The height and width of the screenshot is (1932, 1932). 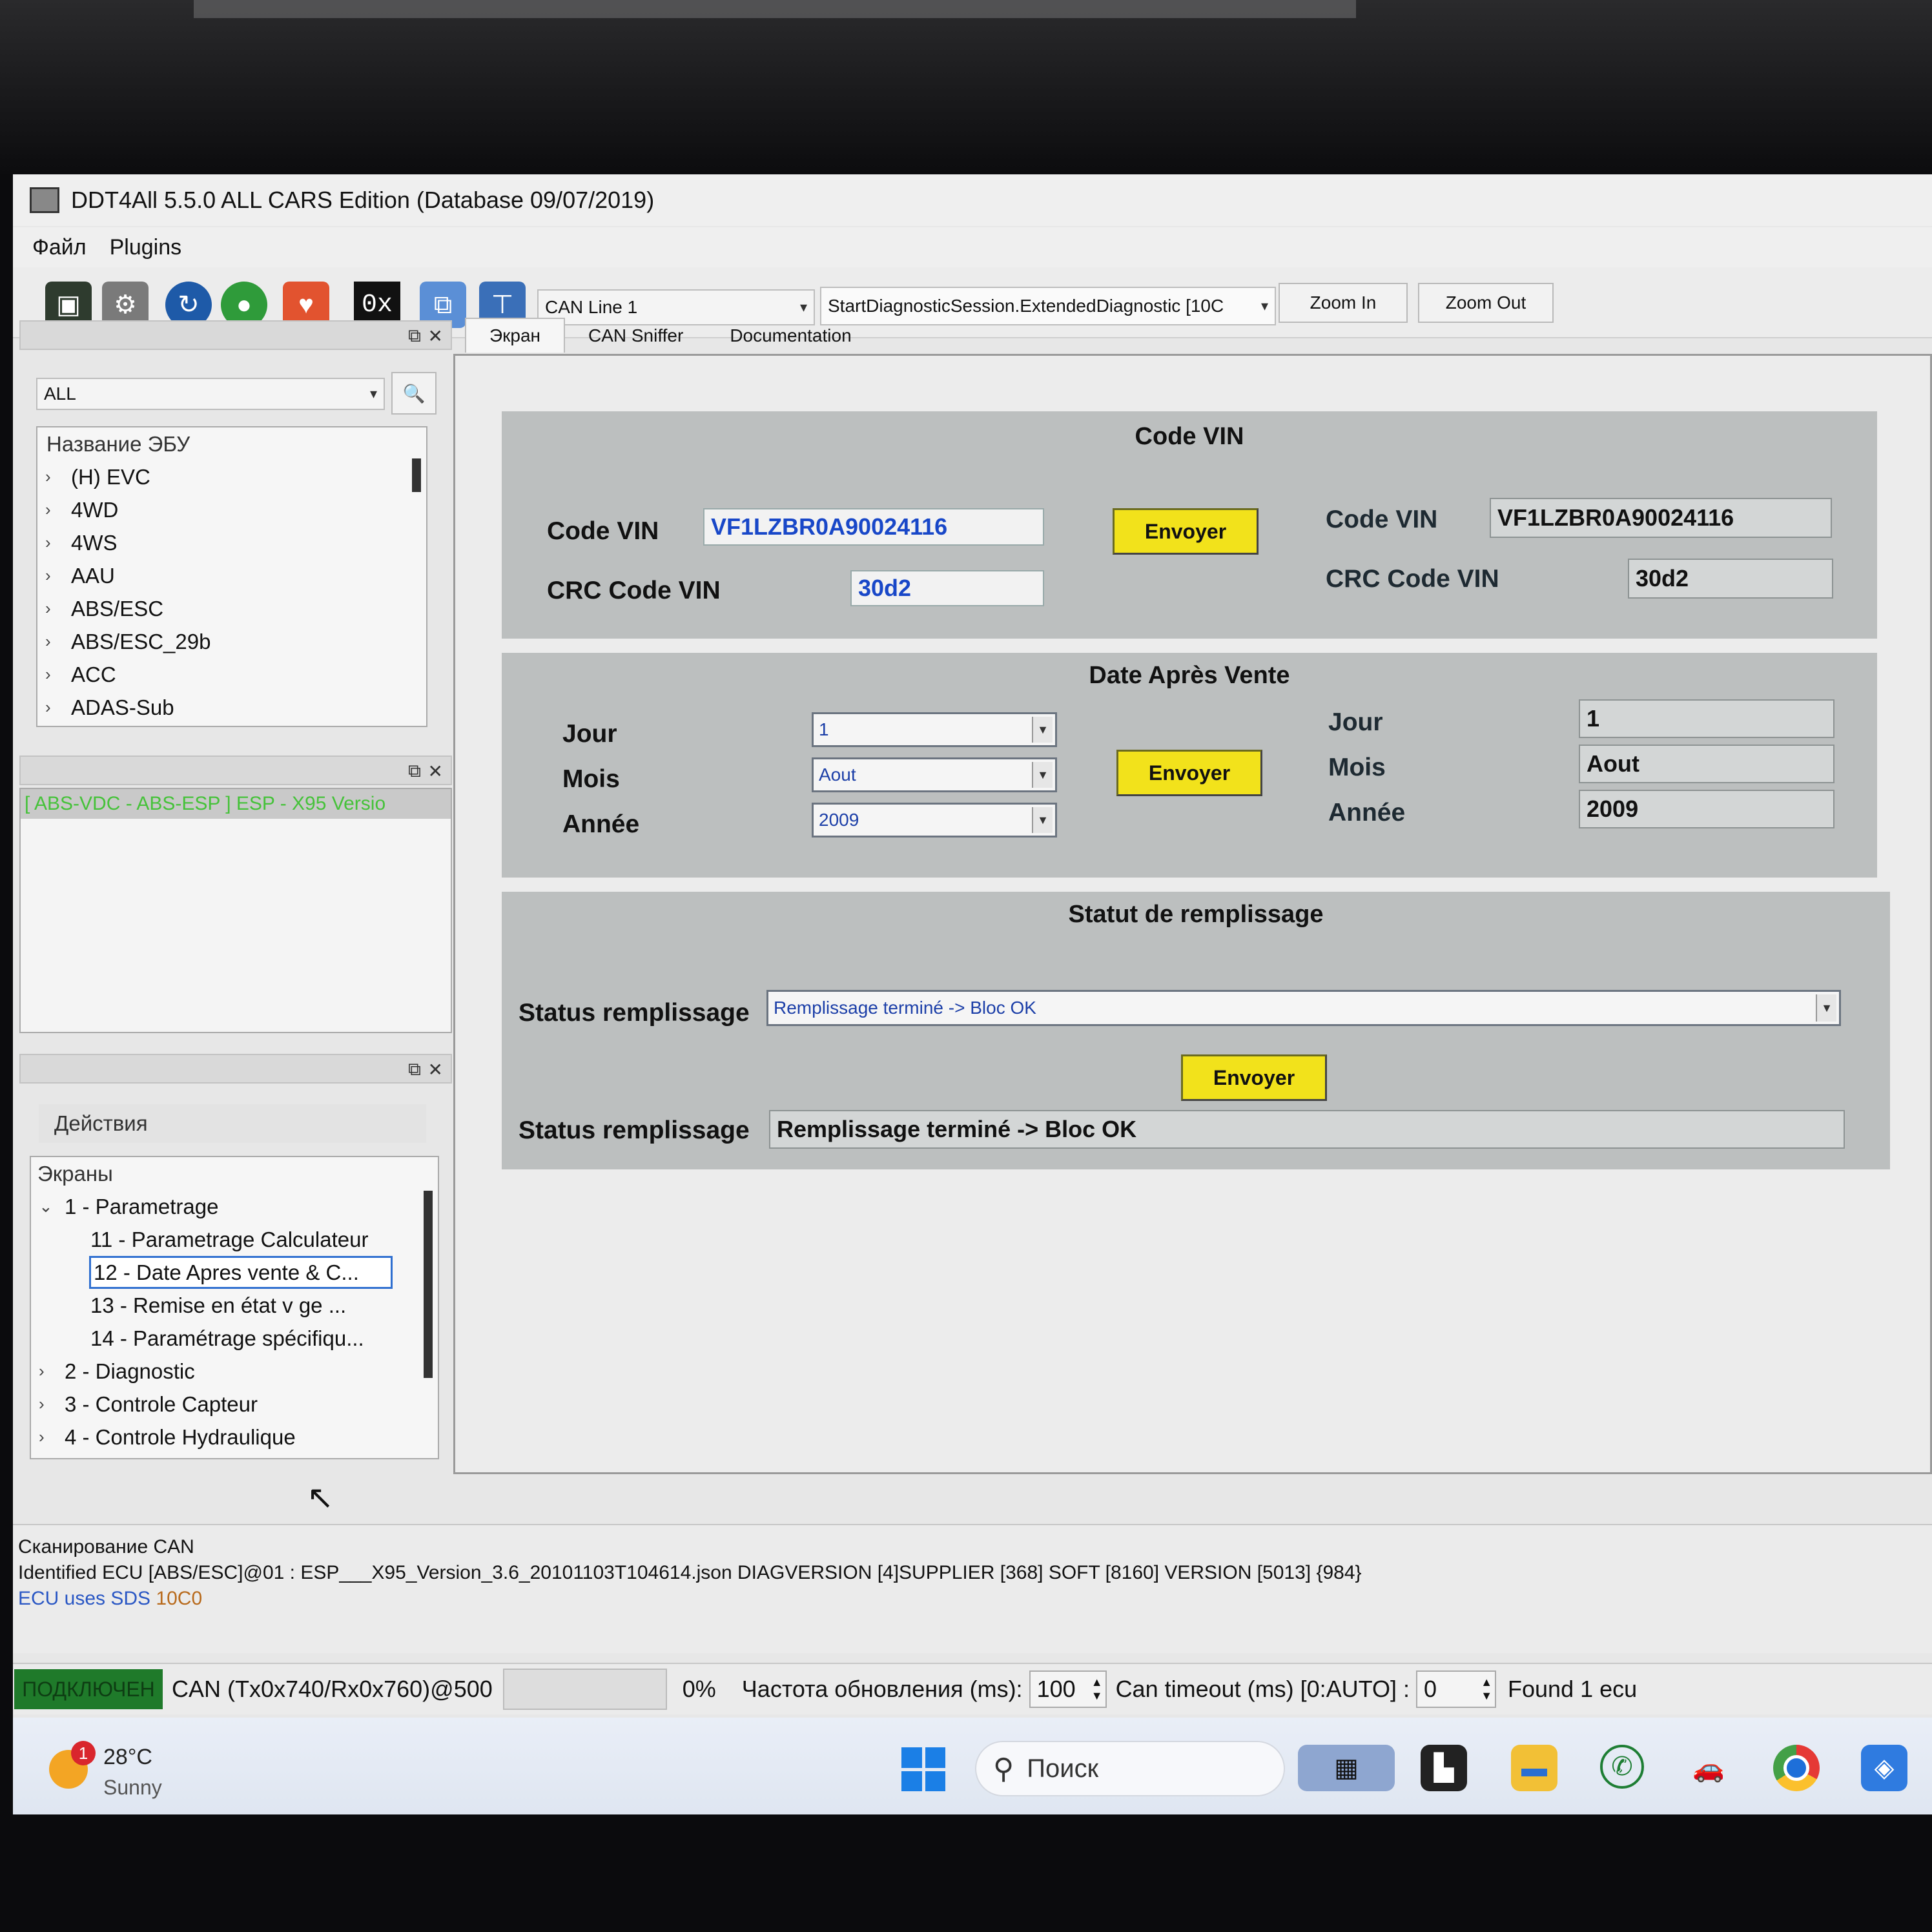 What do you see at coordinates (234, 1239) in the screenshot?
I see `screen-item: 11 - Parametrage Calculateur` at bounding box center [234, 1239].